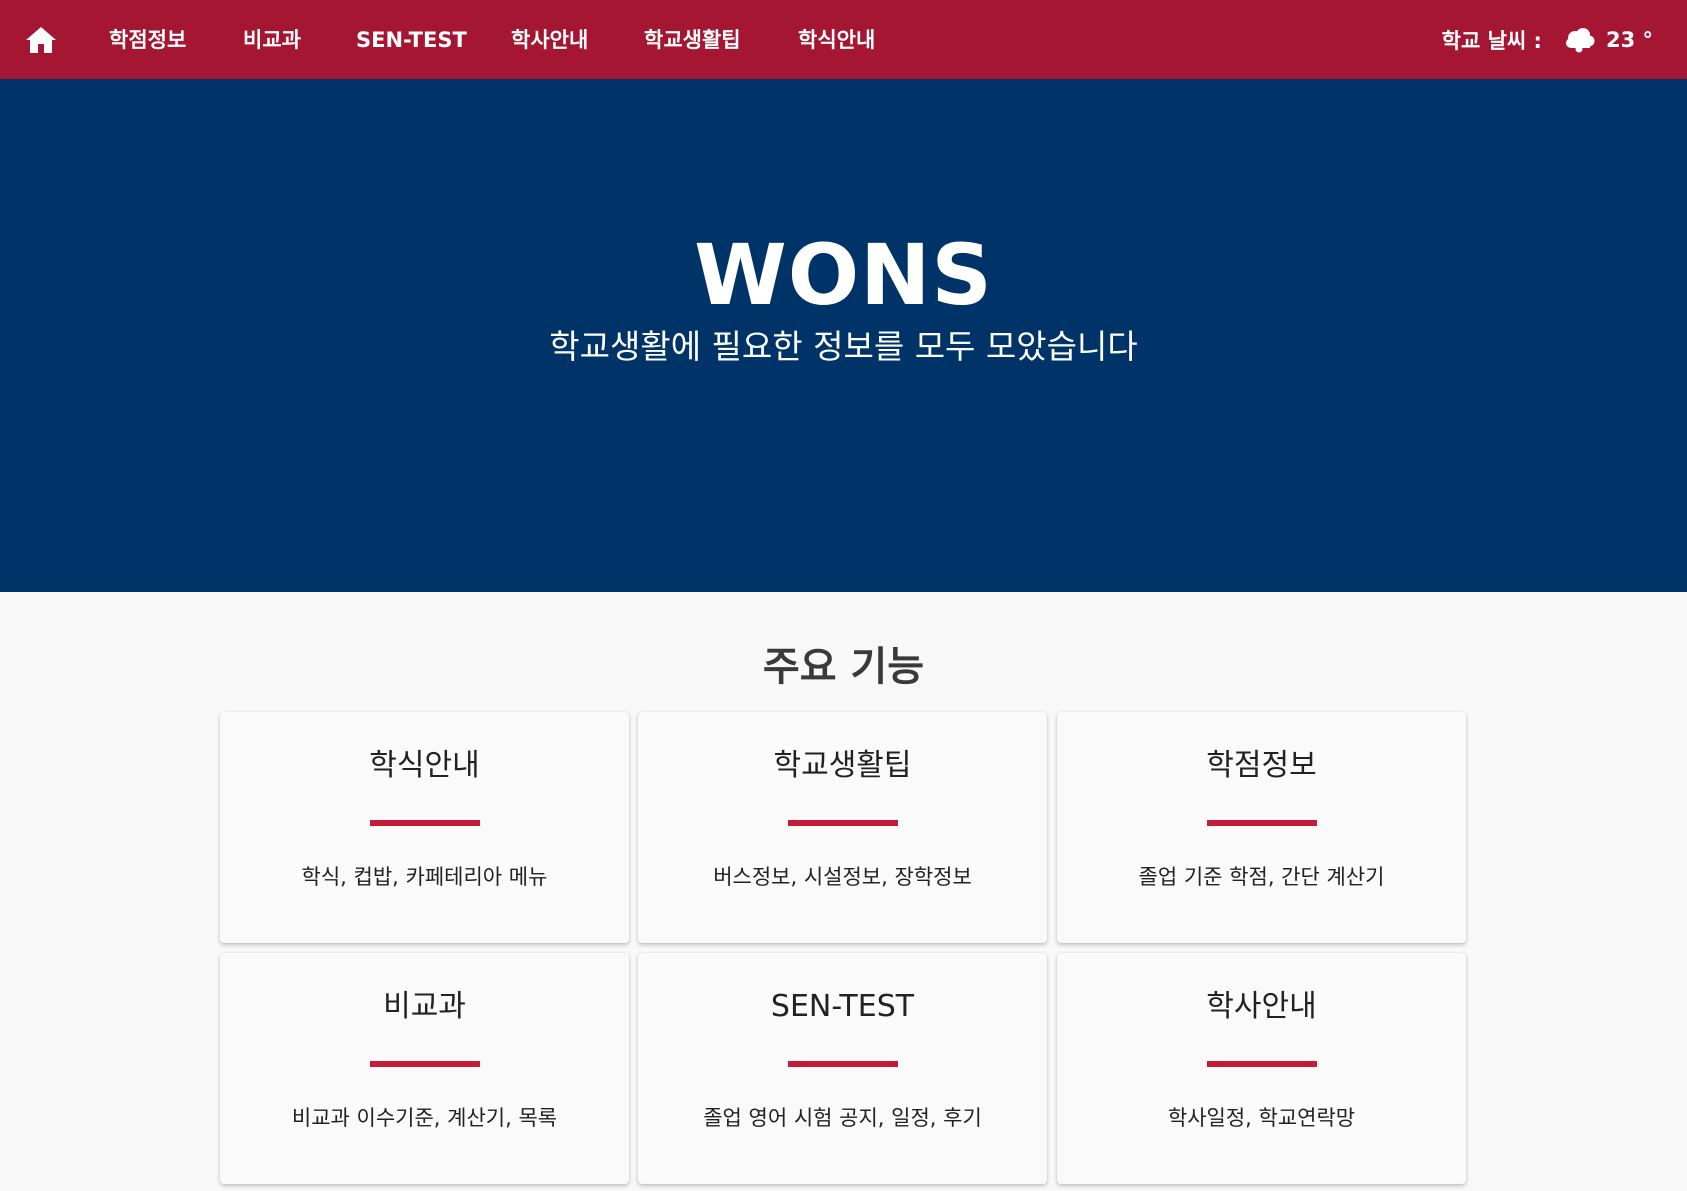 The width and height of the screenshot is (1687, 1191). I want to click on card-description: 버스정보, 시설정보, 장학정보, so click(842, 877).